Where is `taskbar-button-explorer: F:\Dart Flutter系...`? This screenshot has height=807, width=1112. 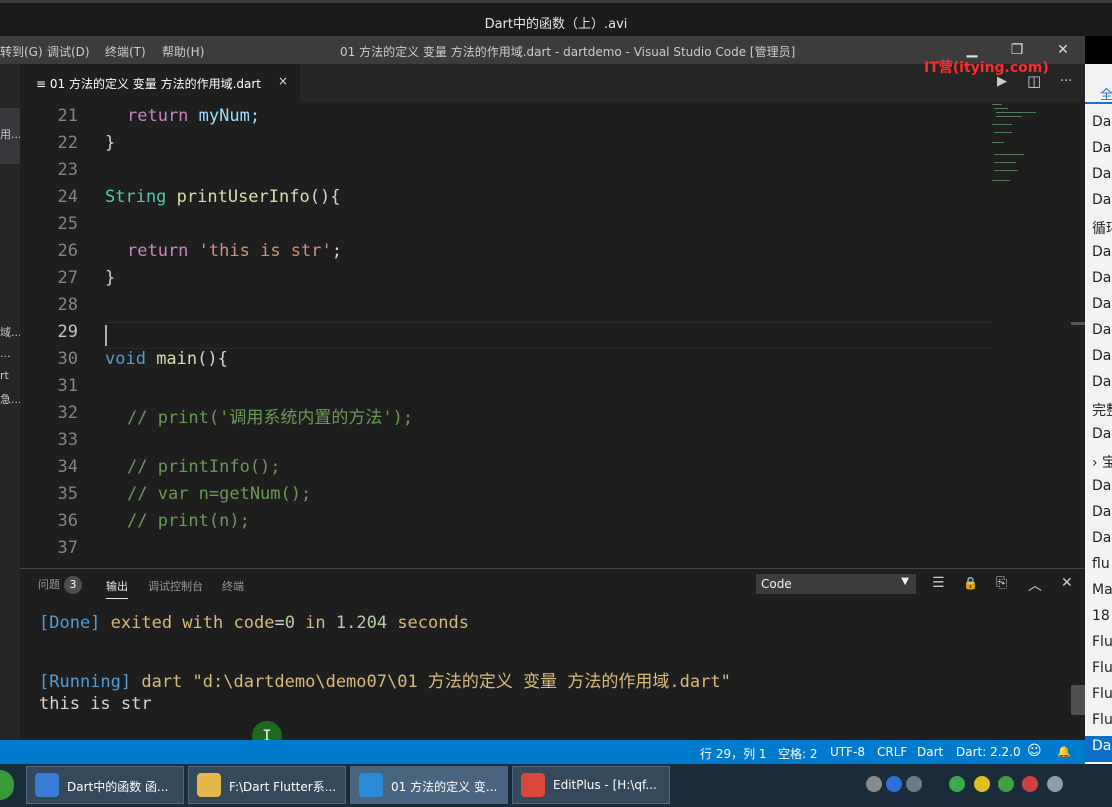 taskbar-button-explorer: F:\Dart Flutter系... is located at coordinates (267, 785).